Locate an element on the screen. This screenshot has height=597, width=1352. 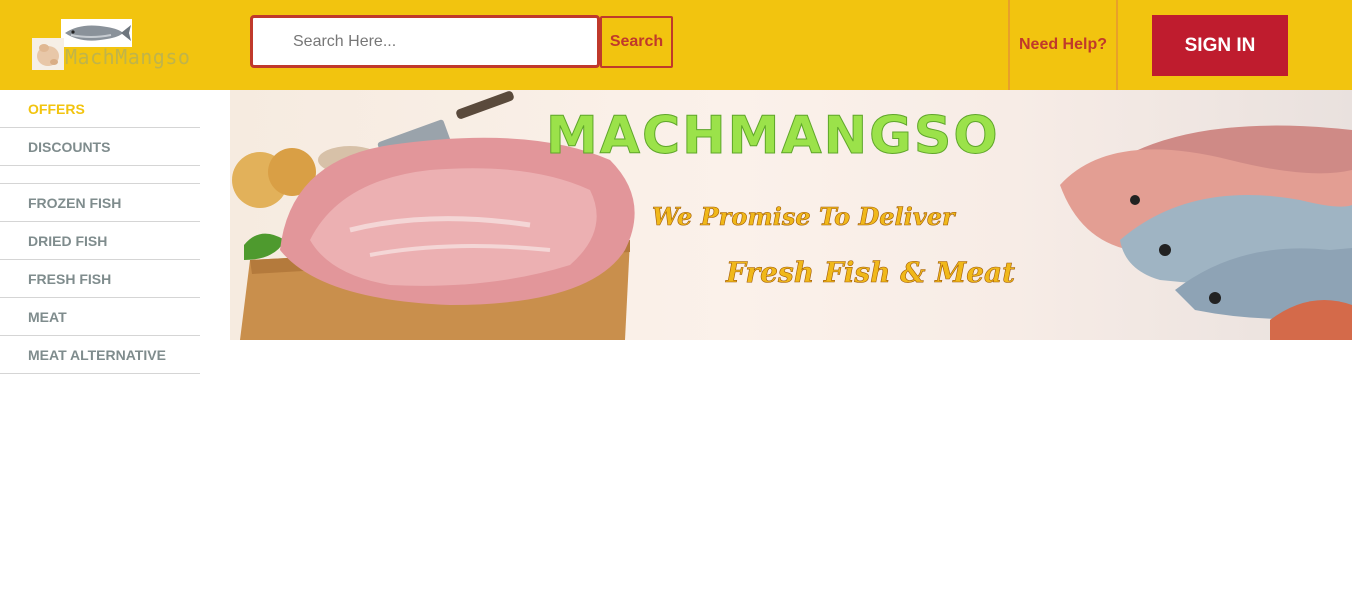
sidebar-item-offers: OFFERS is located at coordinates (100, 109).